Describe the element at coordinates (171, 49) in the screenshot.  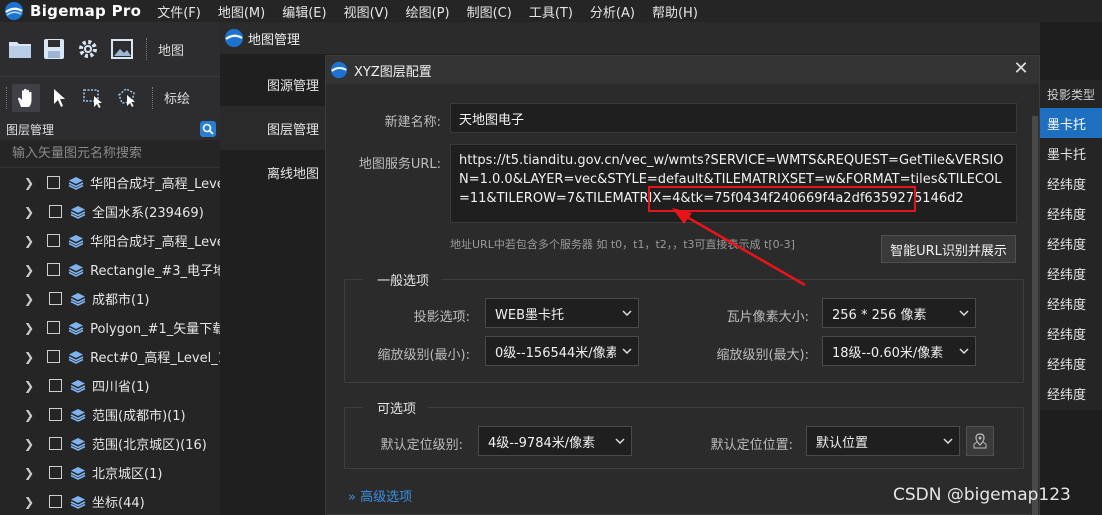
I see `toolbar-map-label: 地图` at that location.